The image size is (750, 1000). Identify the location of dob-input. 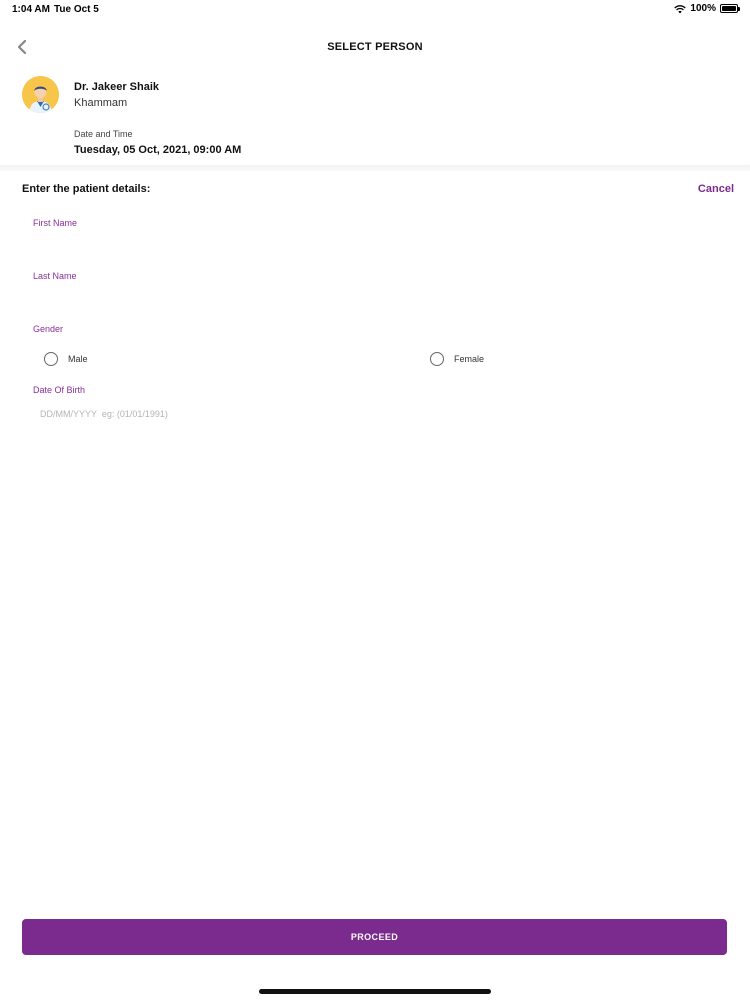
(381, 414).